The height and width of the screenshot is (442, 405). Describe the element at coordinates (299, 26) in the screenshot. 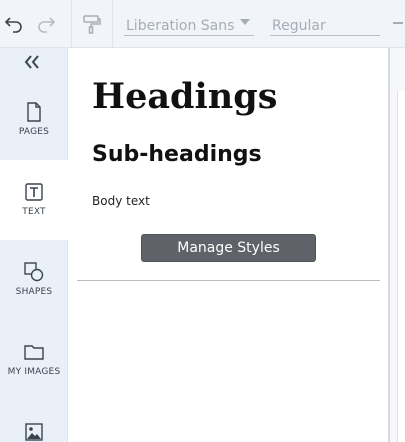

I see `font-weight-value: Regular` at that location.